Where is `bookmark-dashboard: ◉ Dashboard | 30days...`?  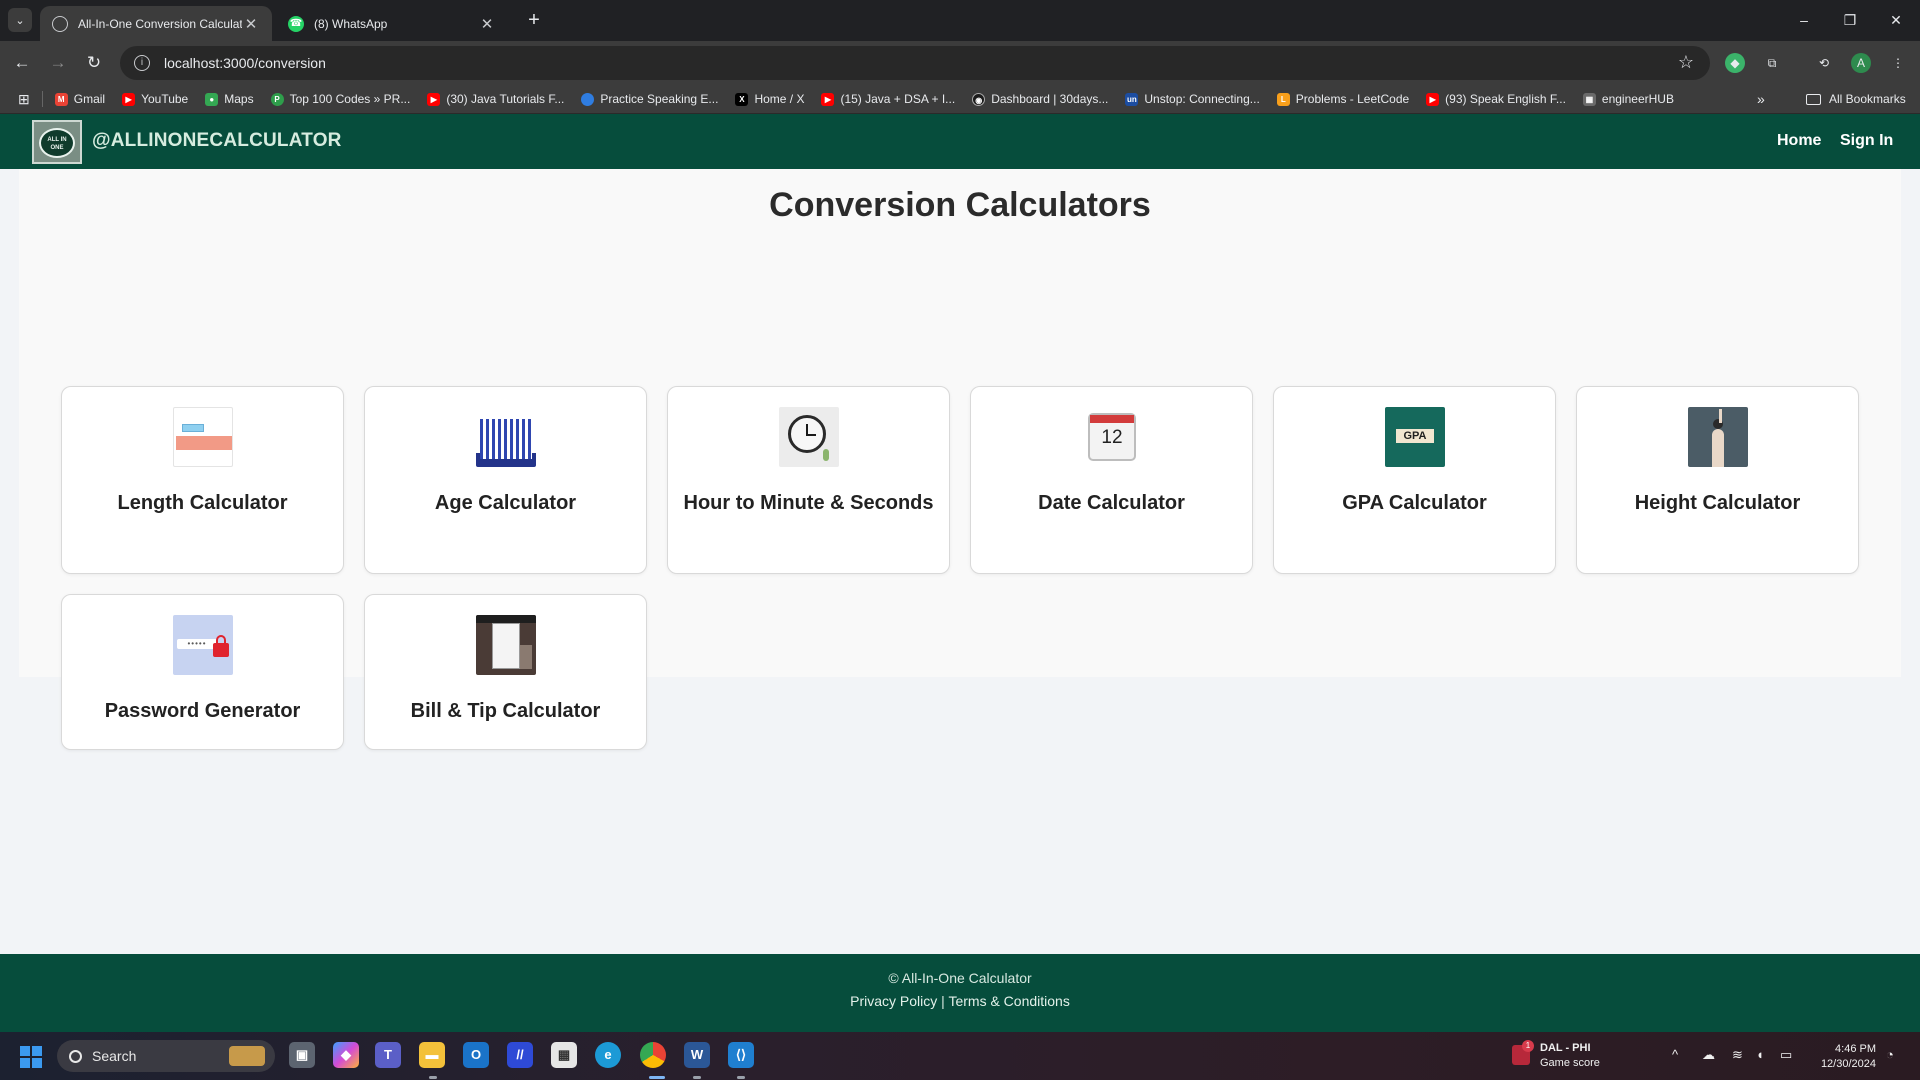 bookmark-dashboard: ◉ Dashboard | 30days... is located at coordinates (1040, 99).